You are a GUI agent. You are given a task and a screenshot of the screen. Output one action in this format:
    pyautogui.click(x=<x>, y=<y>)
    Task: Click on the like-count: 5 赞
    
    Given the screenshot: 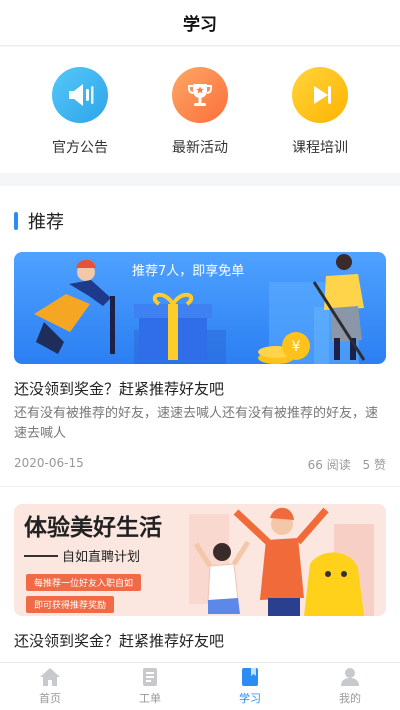 What is the action you would take?
    pyautogui.click(x=374, y=465)
    